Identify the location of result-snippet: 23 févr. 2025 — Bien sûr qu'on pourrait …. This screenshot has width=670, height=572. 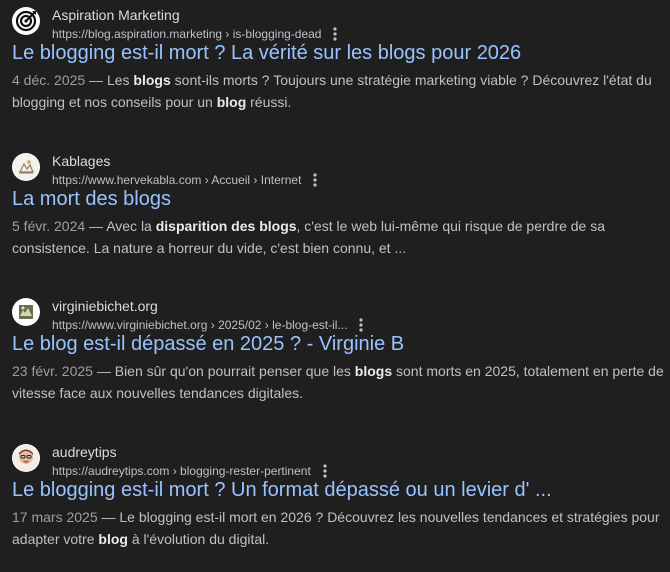
(340, 382).